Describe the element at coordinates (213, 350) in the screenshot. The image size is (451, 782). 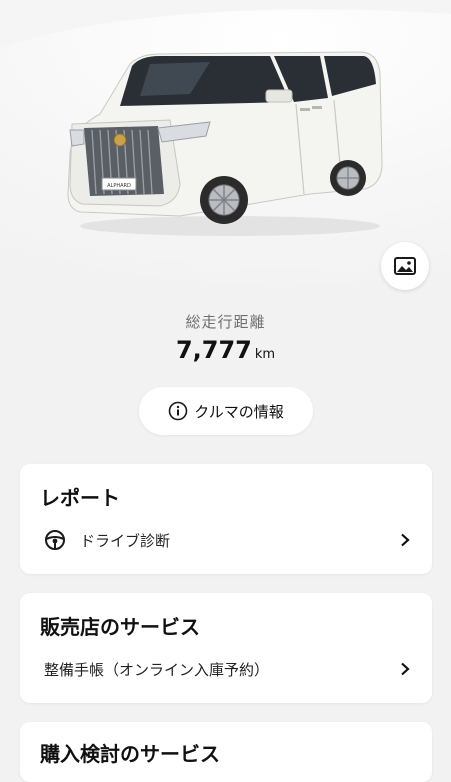
I see `mileage-number: 7,777` at that location.